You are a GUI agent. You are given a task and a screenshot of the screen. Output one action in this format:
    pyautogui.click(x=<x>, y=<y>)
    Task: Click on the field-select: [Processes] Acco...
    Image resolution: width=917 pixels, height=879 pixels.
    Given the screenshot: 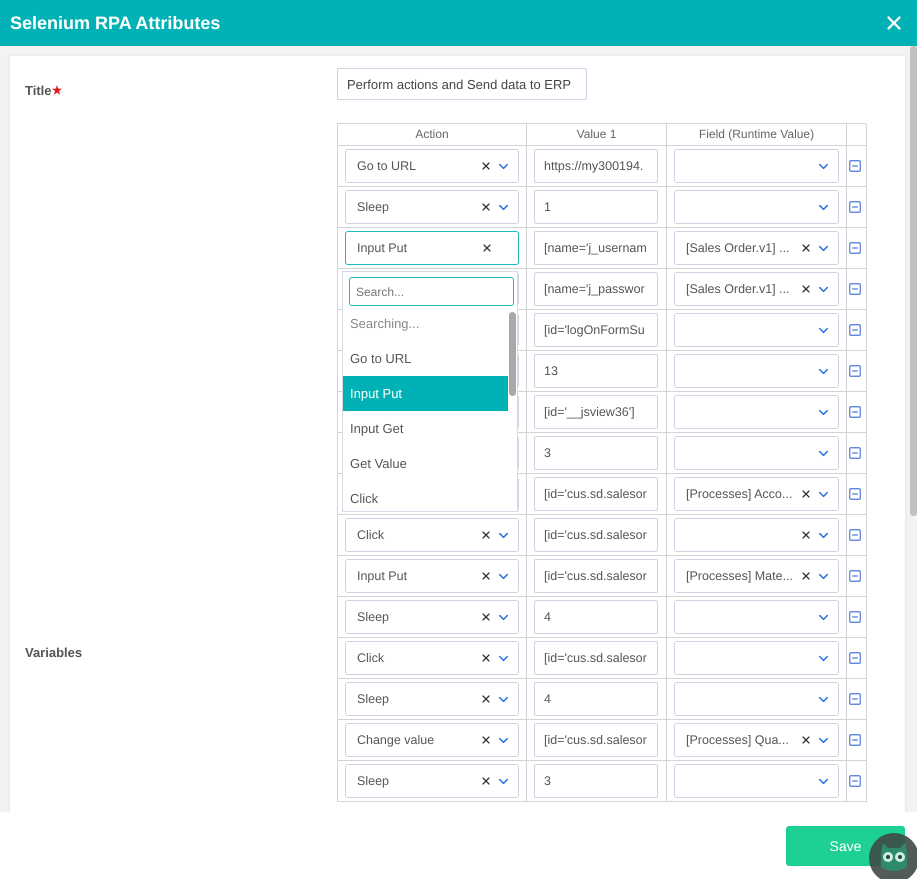 What is the action you would take?
    pyautogui.click(x=756, y=494)
    